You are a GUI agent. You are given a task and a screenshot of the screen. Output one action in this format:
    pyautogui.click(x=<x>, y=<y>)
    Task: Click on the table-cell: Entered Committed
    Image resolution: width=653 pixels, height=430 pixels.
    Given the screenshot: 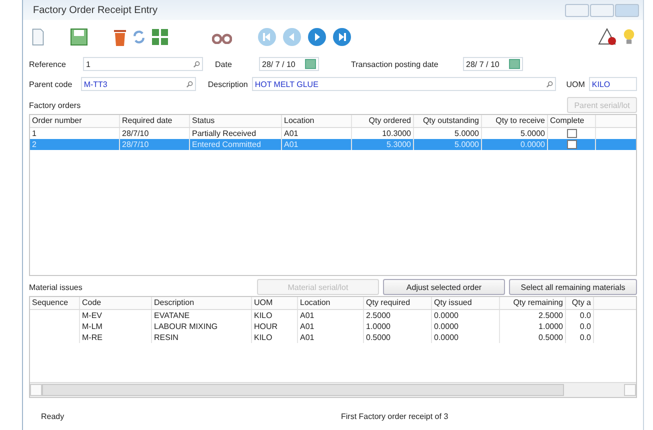 What is the action you would take?
    pyautogui.click(x=236, y=144)
    